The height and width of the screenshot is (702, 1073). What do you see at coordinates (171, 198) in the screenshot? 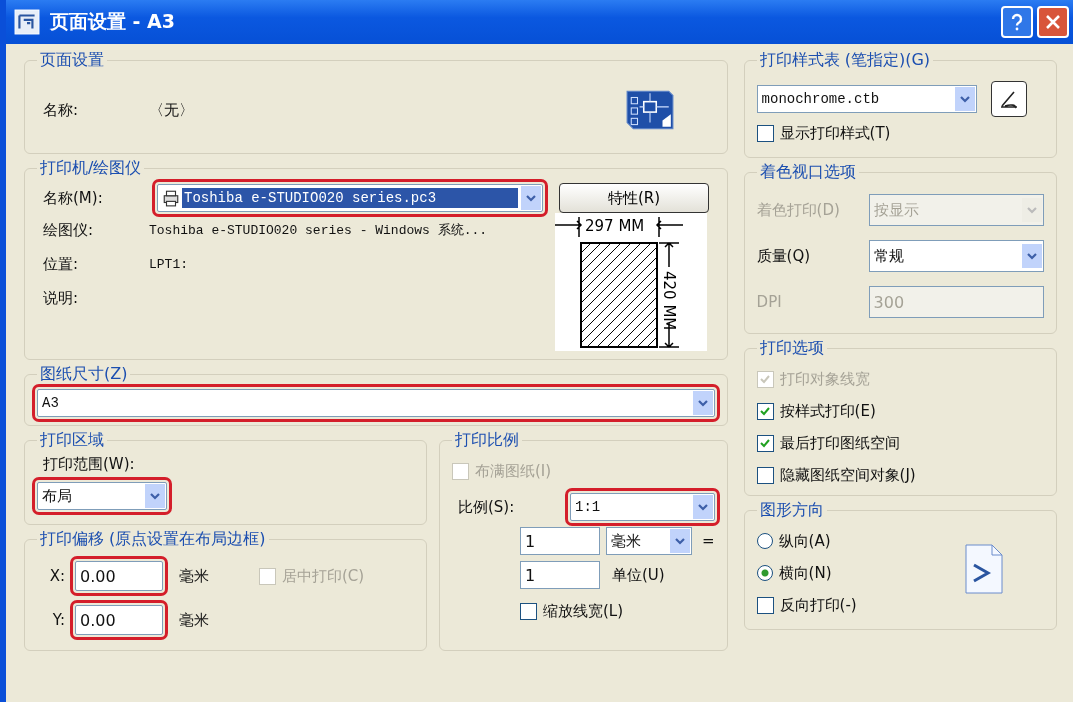
I see `printer-icon` at bounding box center [171, 198].